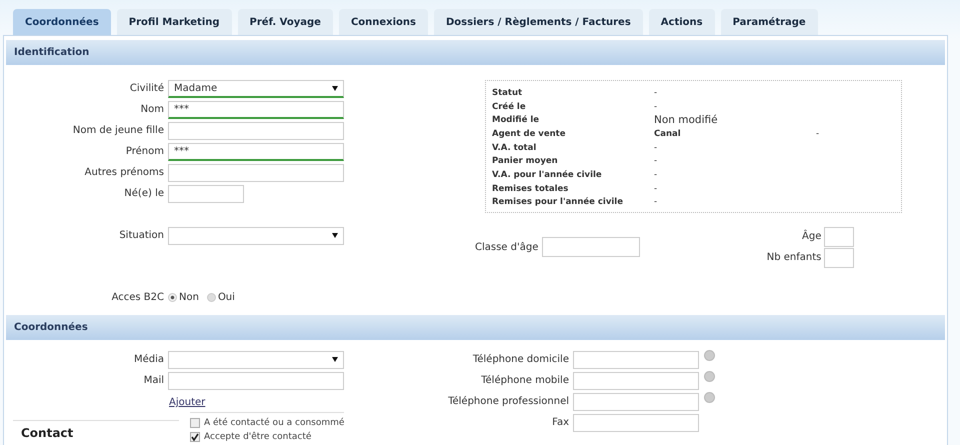 This screenshot has width=960, height=445. What do you see at coordinates (137, 297) in the screenshot?
I see `field-label: Acces B2C` at bounding box center [137, 297].